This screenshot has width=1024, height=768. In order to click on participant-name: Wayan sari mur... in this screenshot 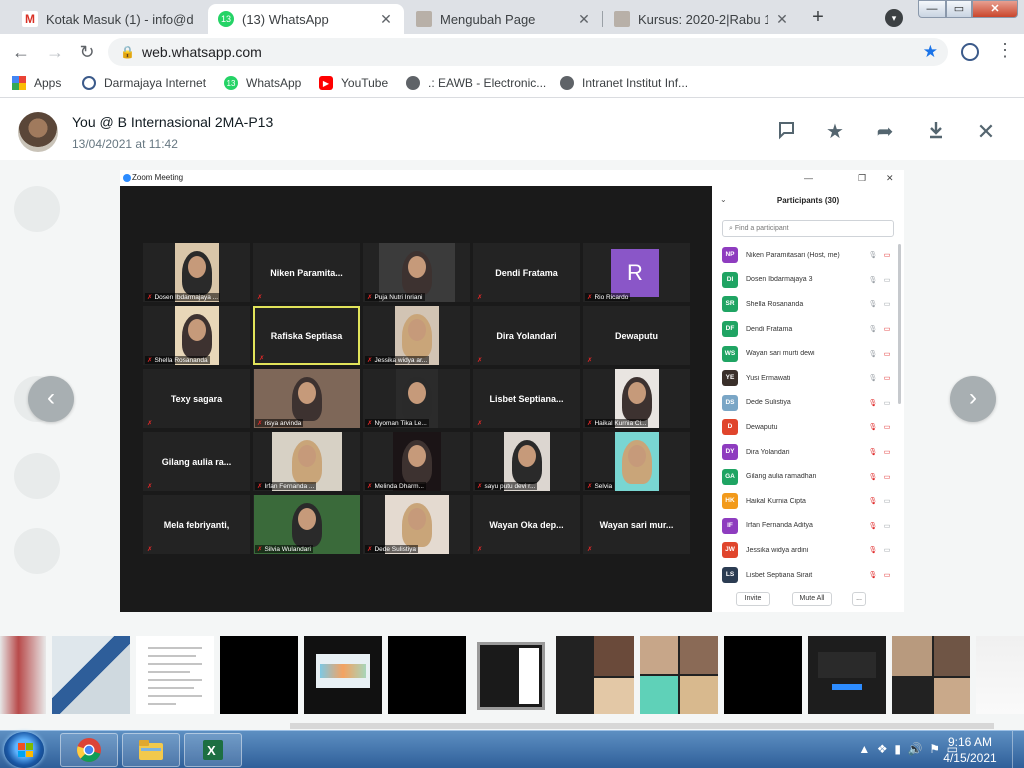, I will do `click(636, 524)`.